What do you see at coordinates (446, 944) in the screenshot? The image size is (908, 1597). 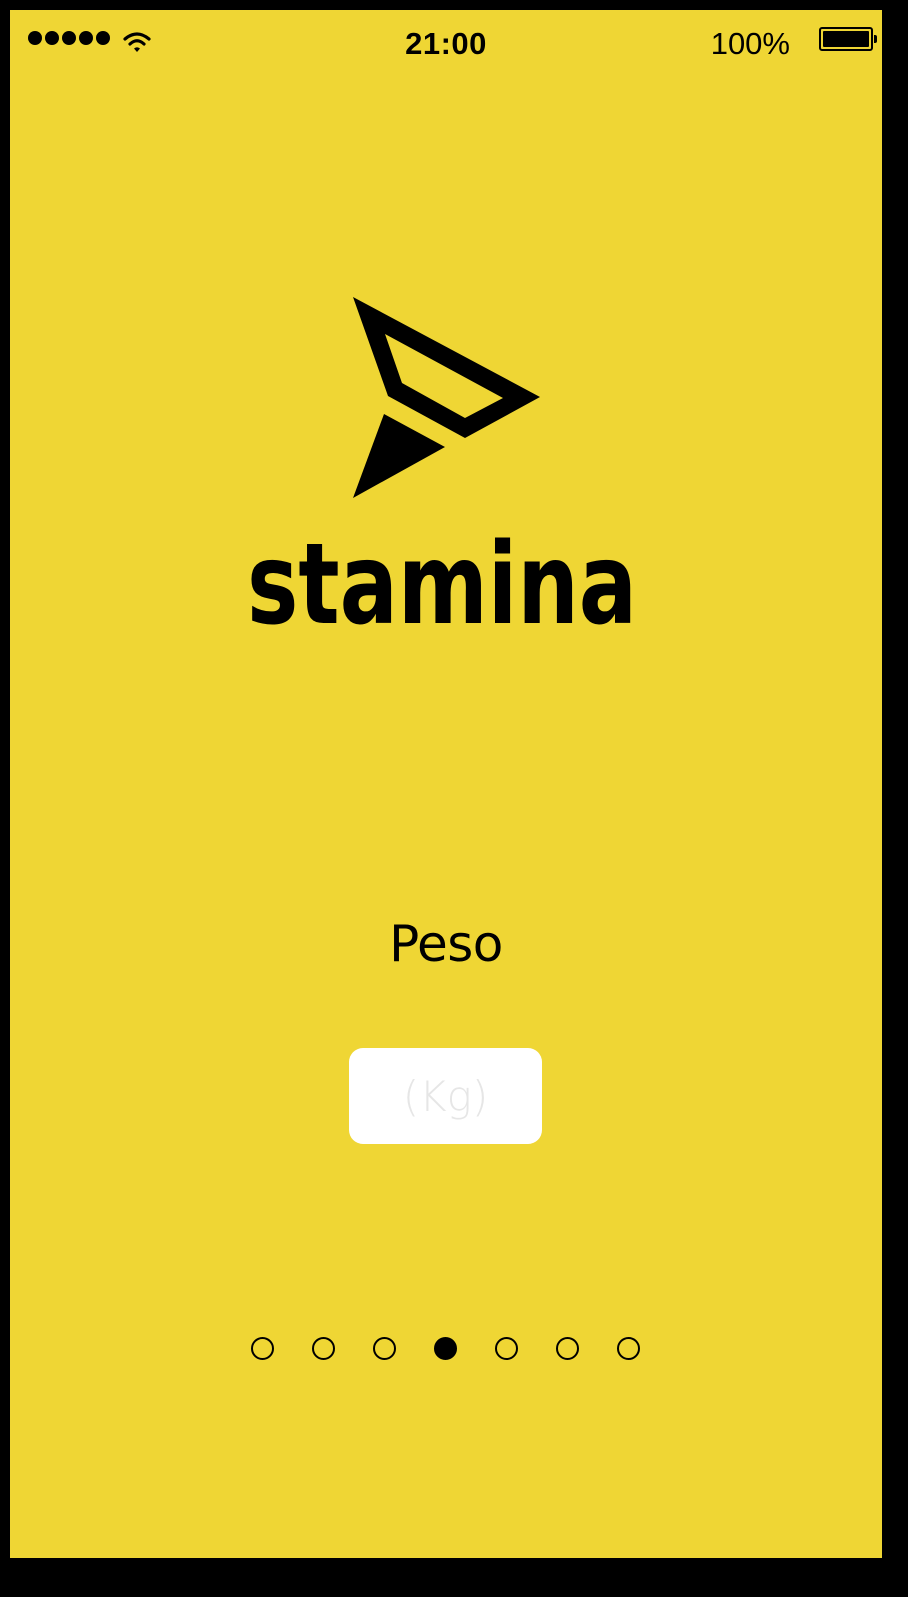 I see `weight-label: Peso` at bounding box center [446, 944].